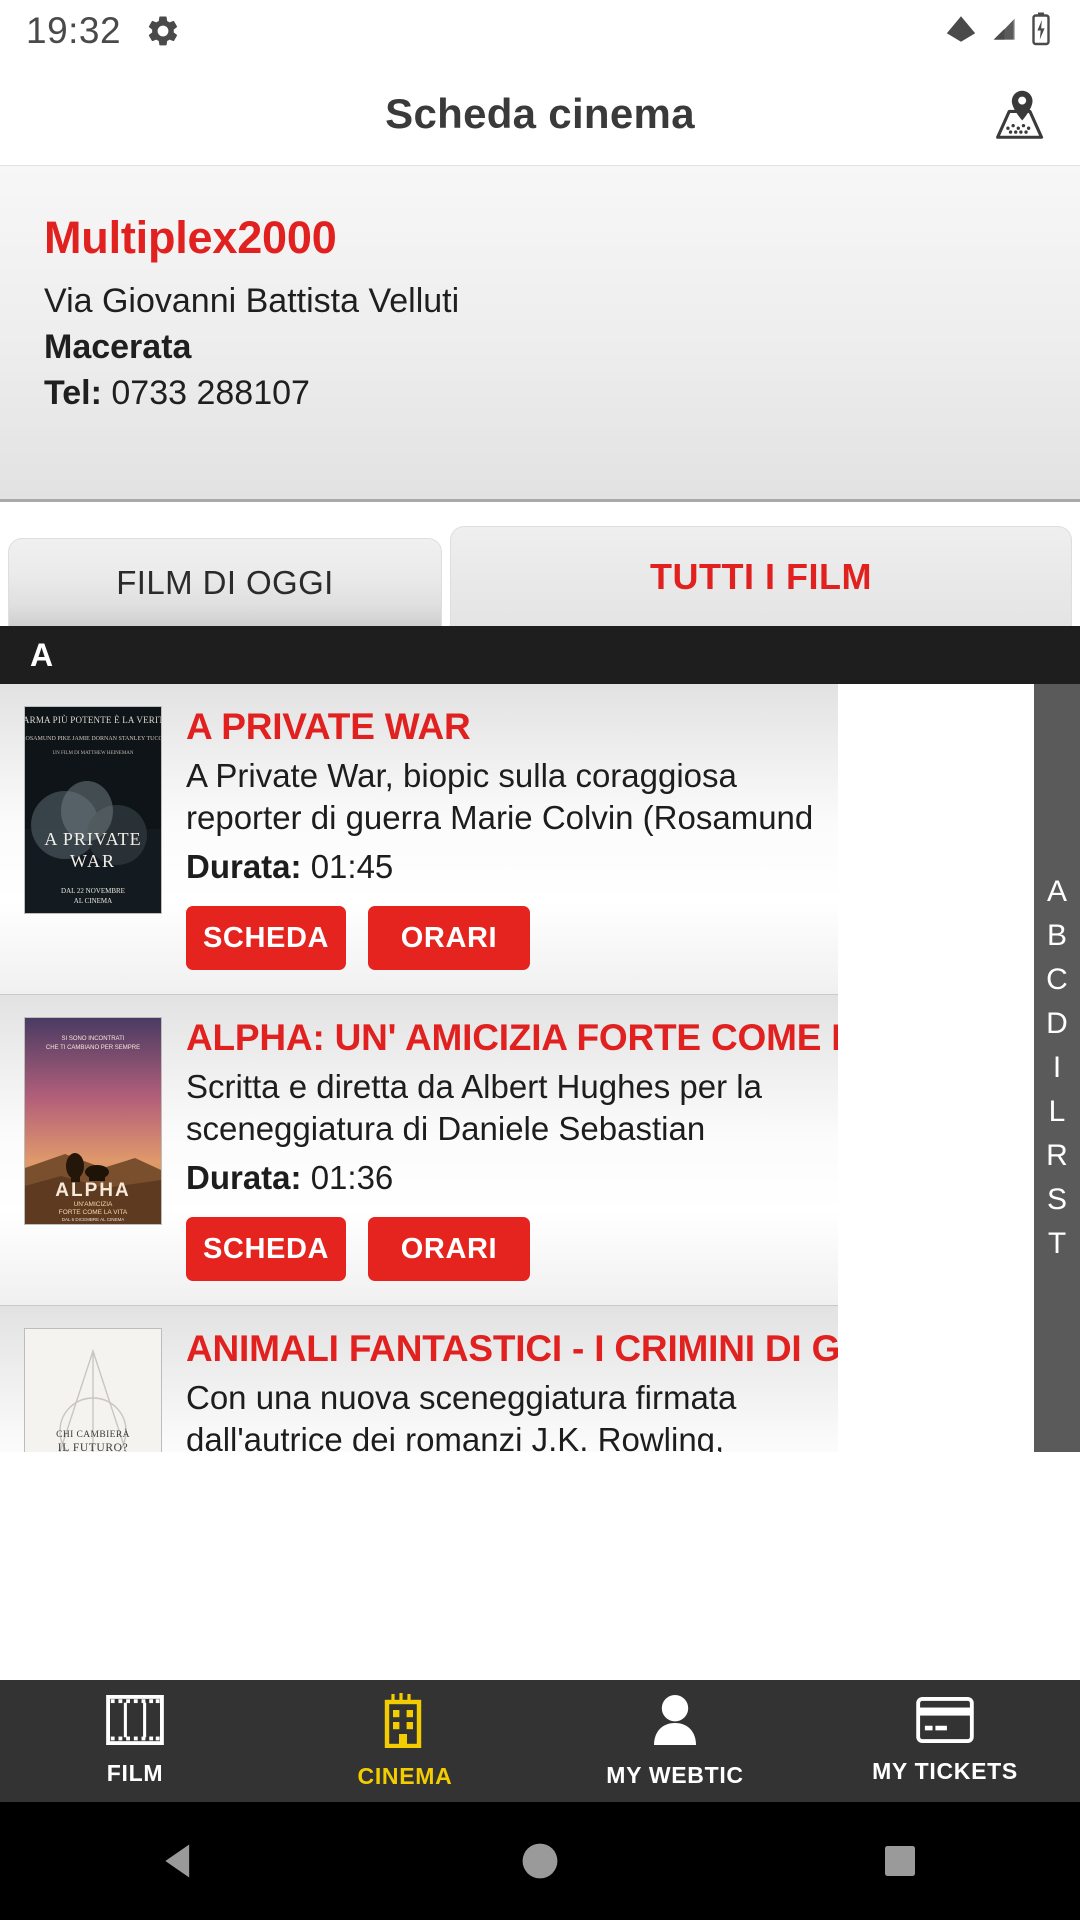 The width and height of the screenshot is (1080, 1920). I want to click on nav-item-my-webtic-label: MY WEBTIC, so click(675, 1775).